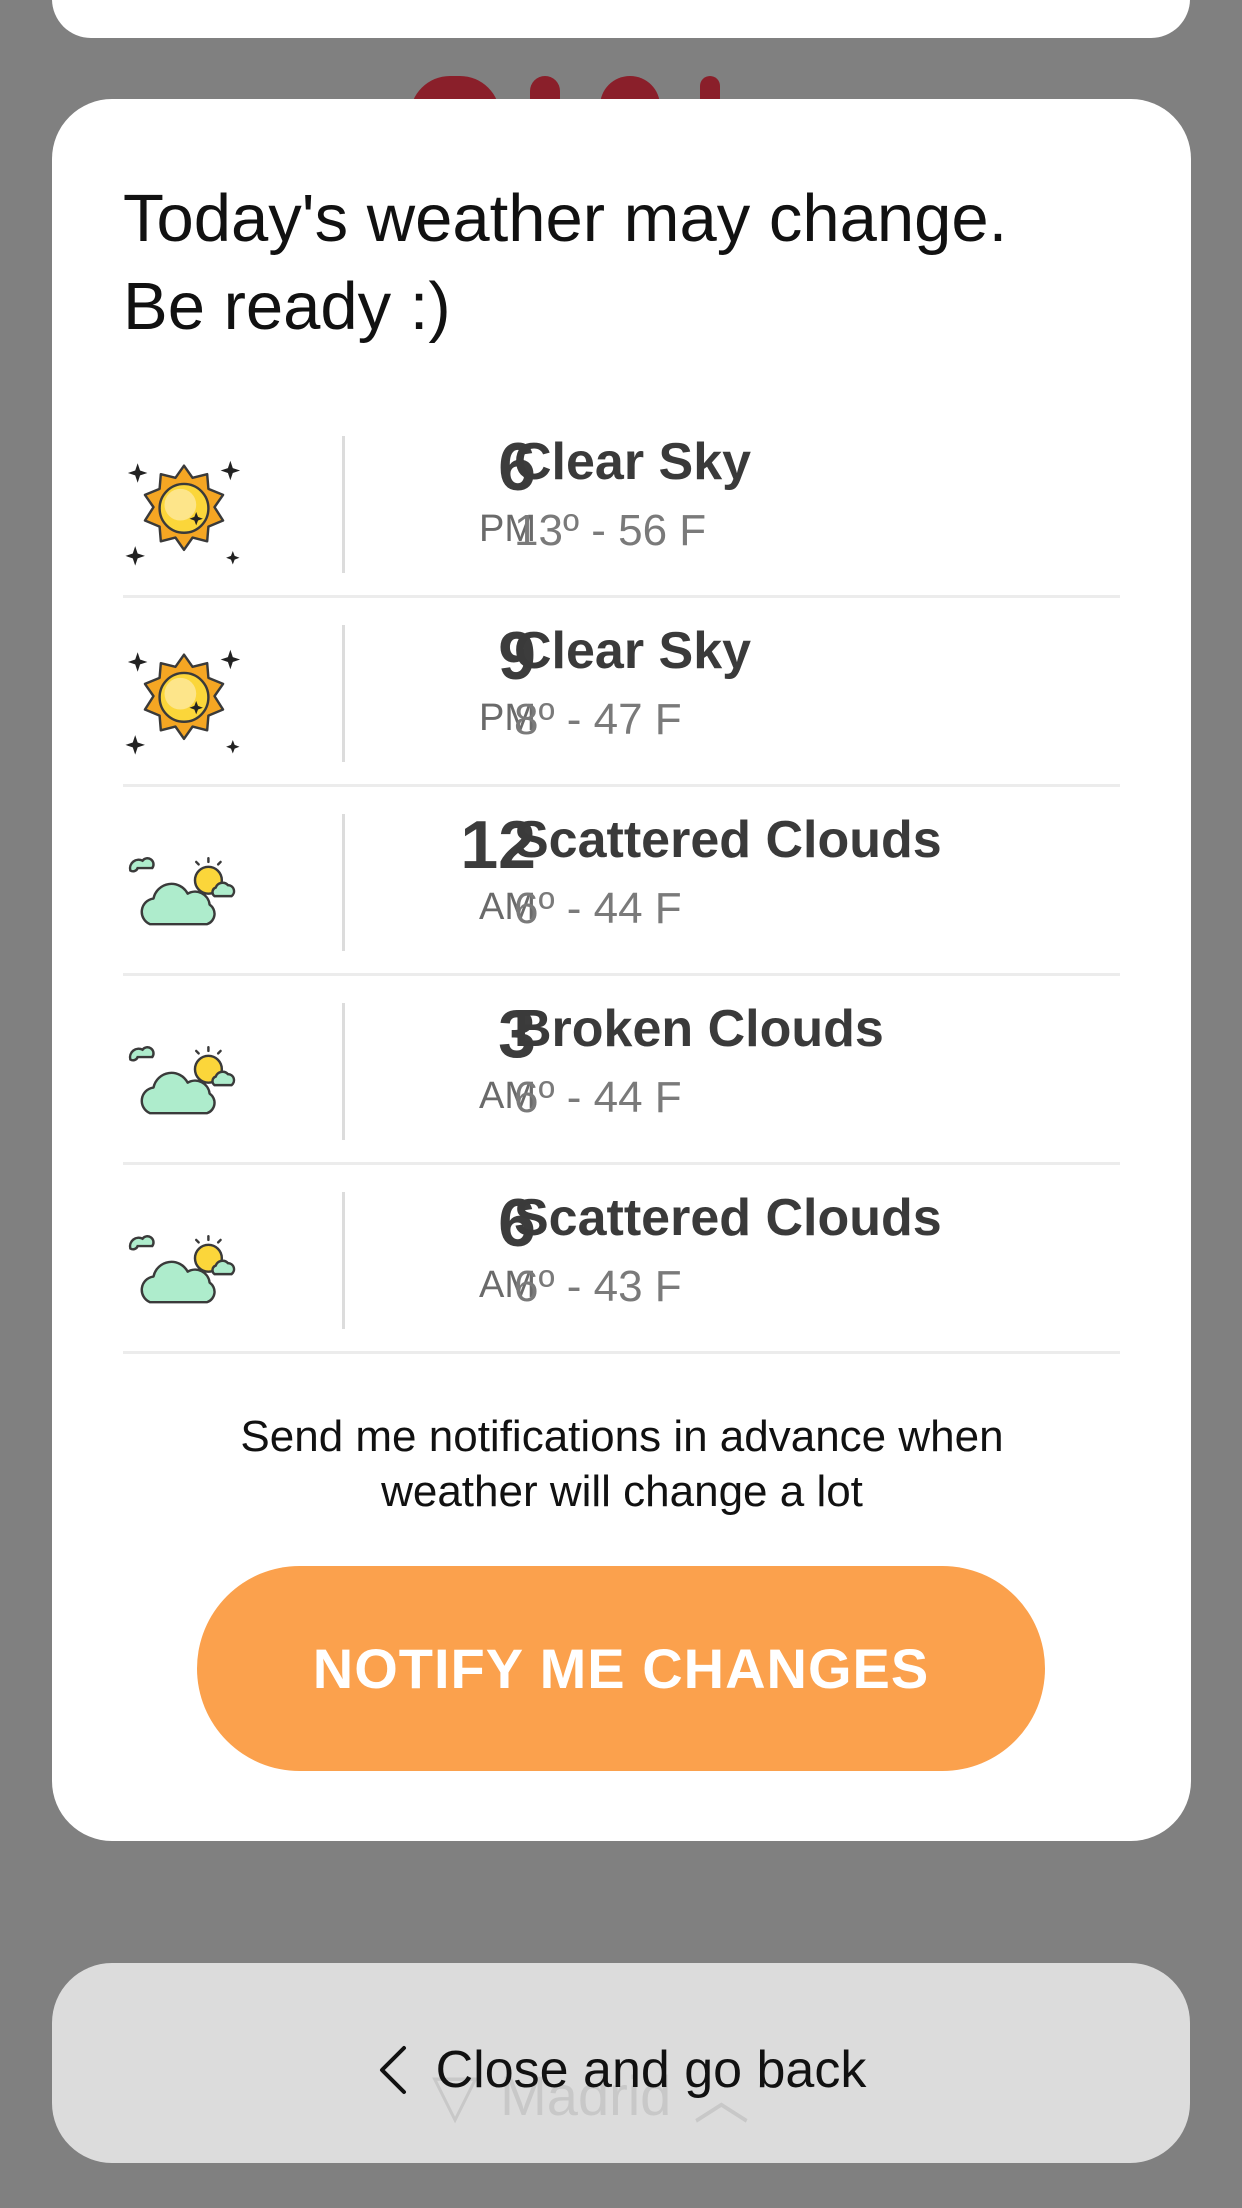 The height and width of the screenshot is (2208, 1242). What do you see at coordinates (699, 1029) in the screenshot?
I see `forecast-condition: Broken Clouds` at bounding box center [699, 1029].